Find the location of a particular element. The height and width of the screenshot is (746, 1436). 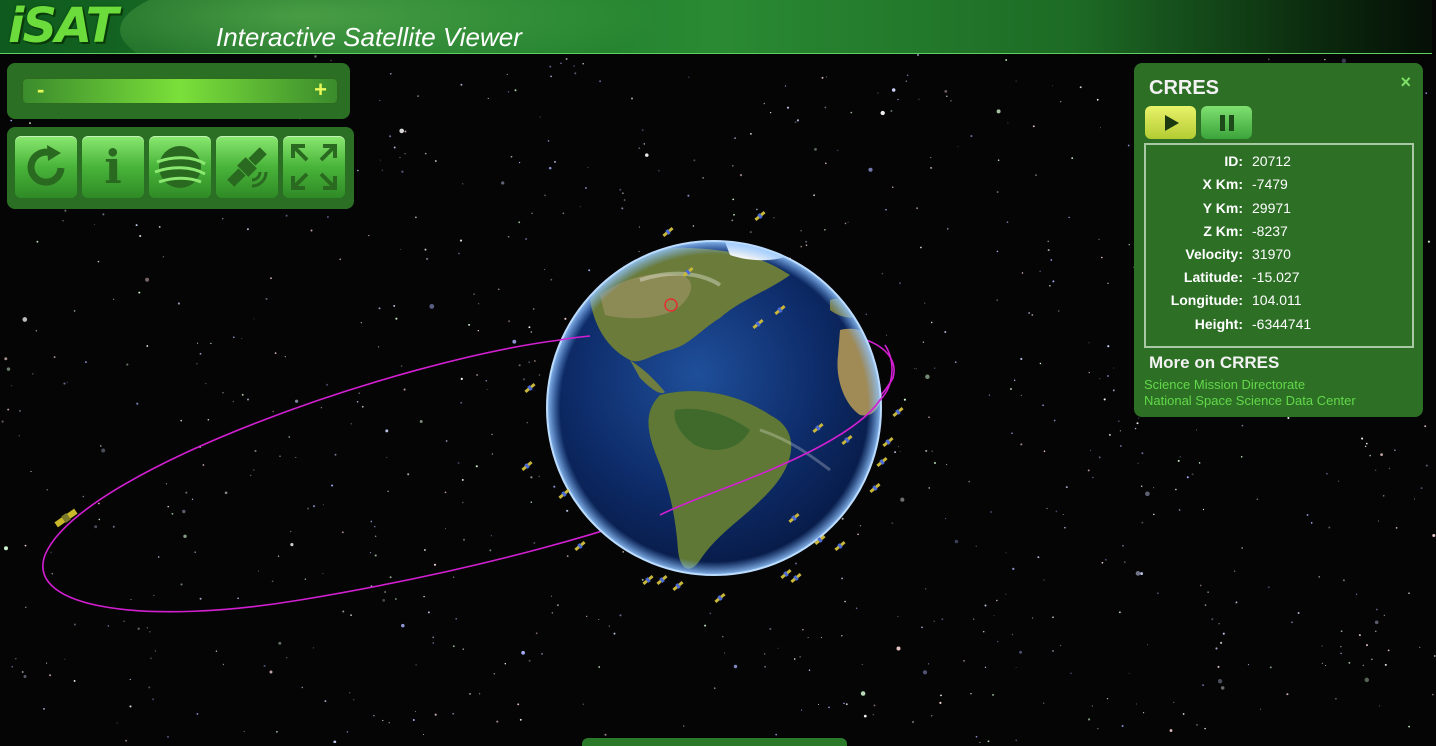

stat-label: Y Km: is located at coordinates (1222, 208).